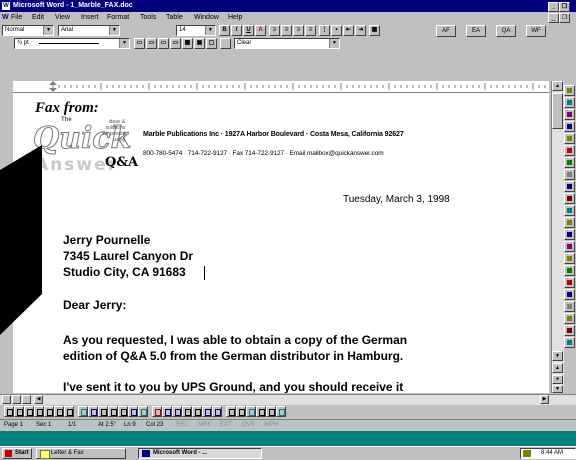 The width and height of the screenshot is (576, 460). I want to click on word-app-icon: W, so click(6, 6).